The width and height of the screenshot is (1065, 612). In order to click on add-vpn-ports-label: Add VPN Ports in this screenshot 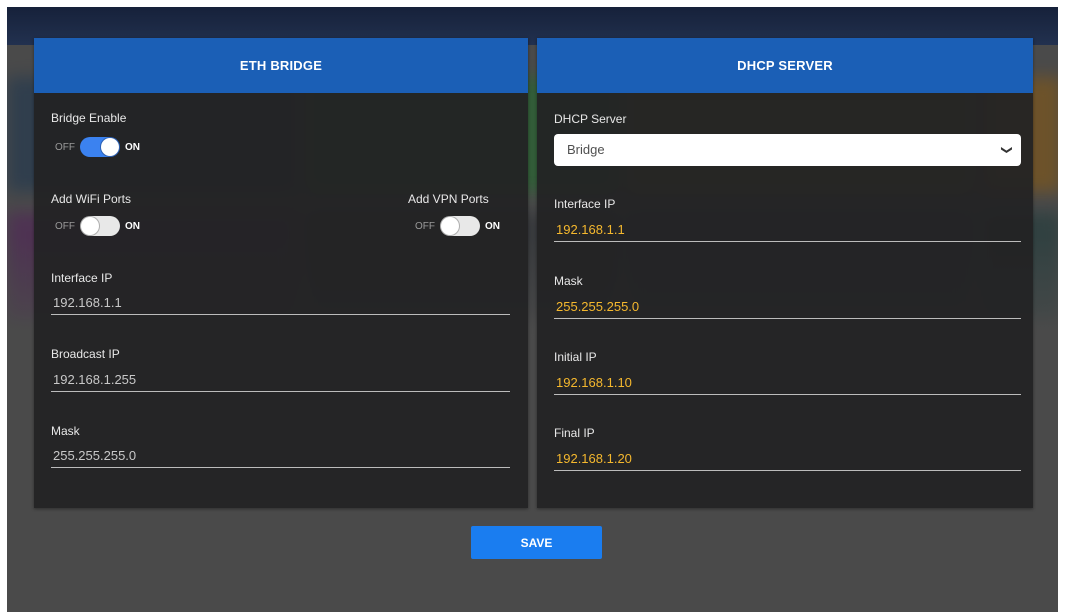, I will do `click(448, 199)`.